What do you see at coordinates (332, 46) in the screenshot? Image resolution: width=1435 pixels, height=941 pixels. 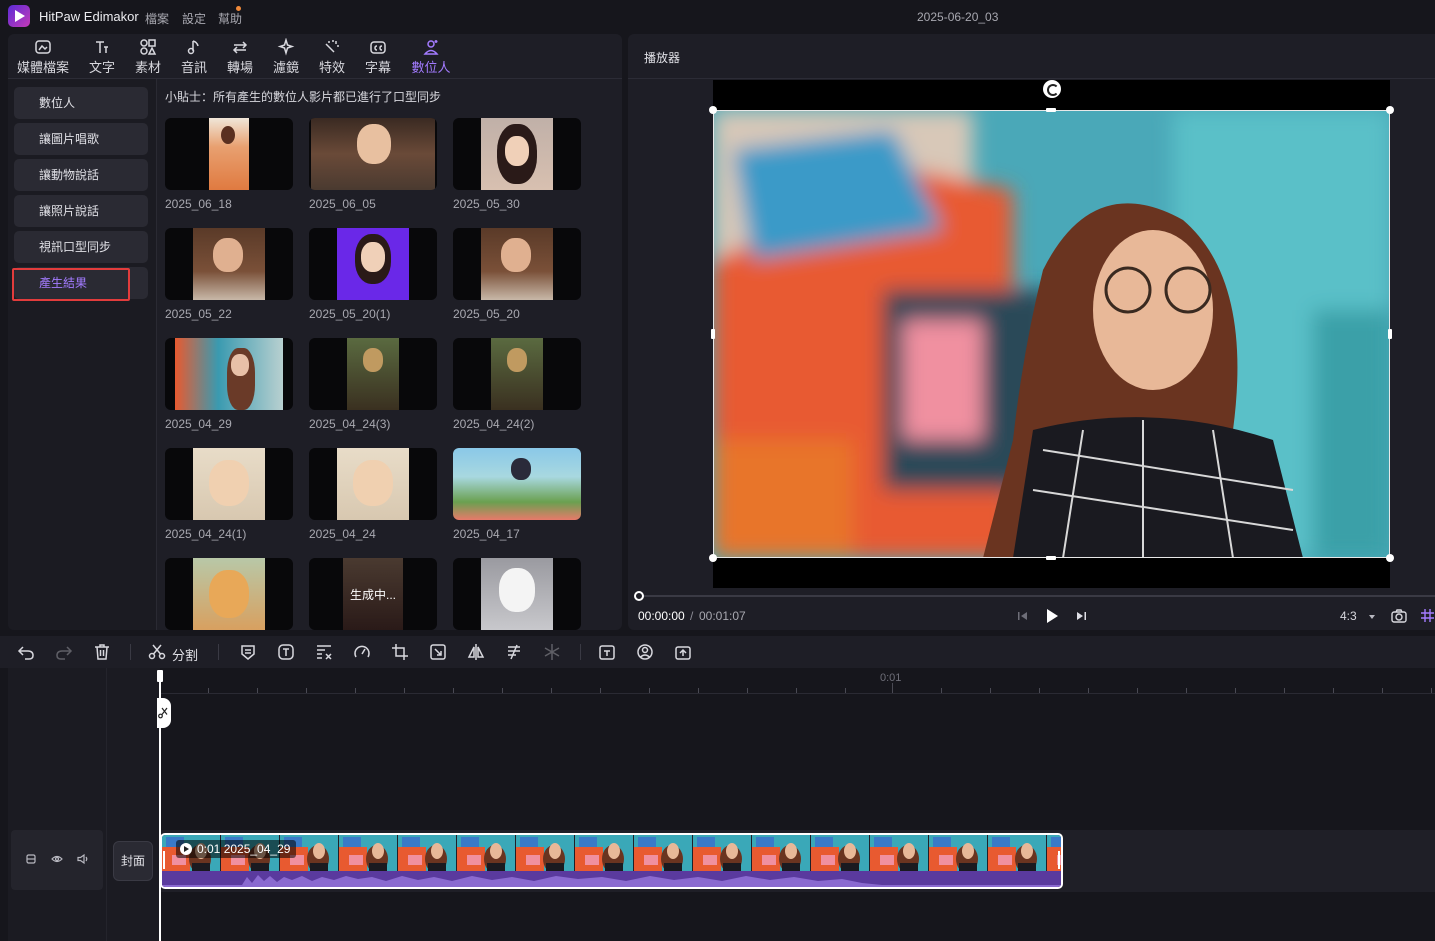 I see `effects-icon` at bounding box center [332, 46].